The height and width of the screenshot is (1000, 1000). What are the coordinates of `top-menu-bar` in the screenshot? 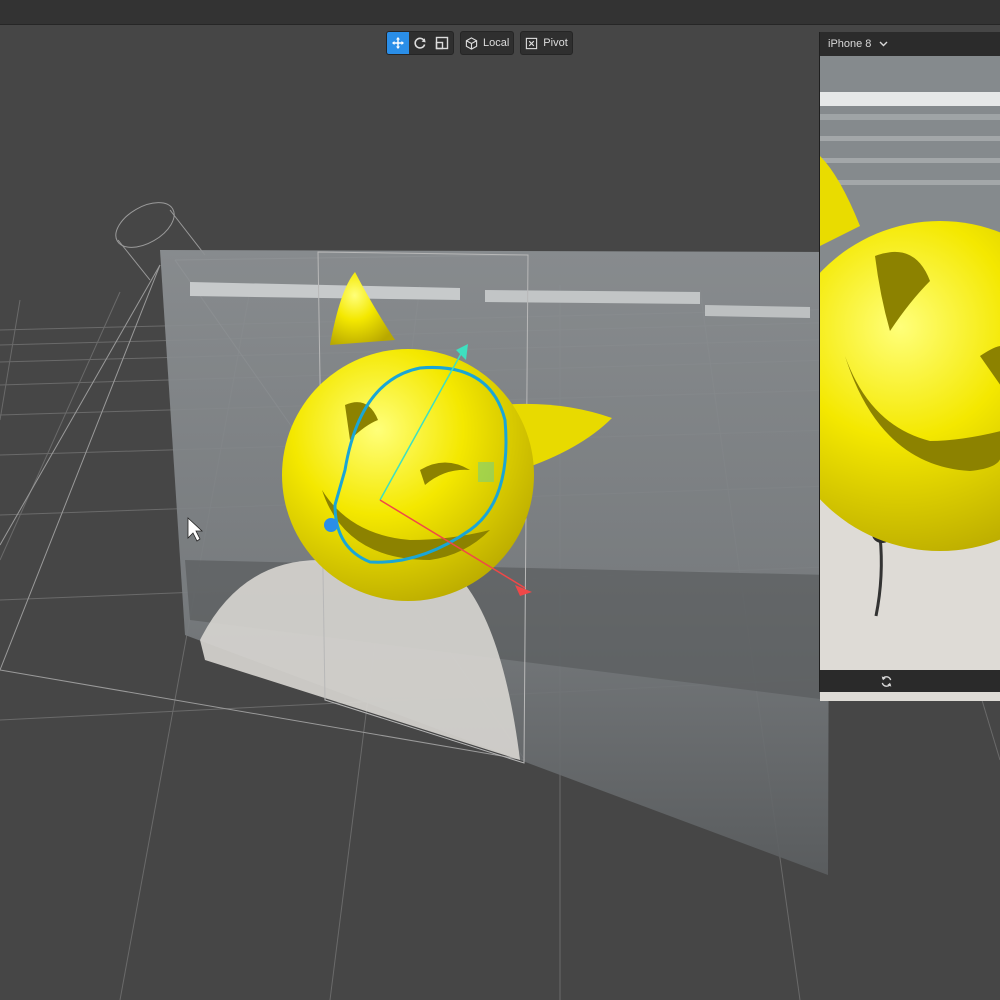 It's located at (500, 12).